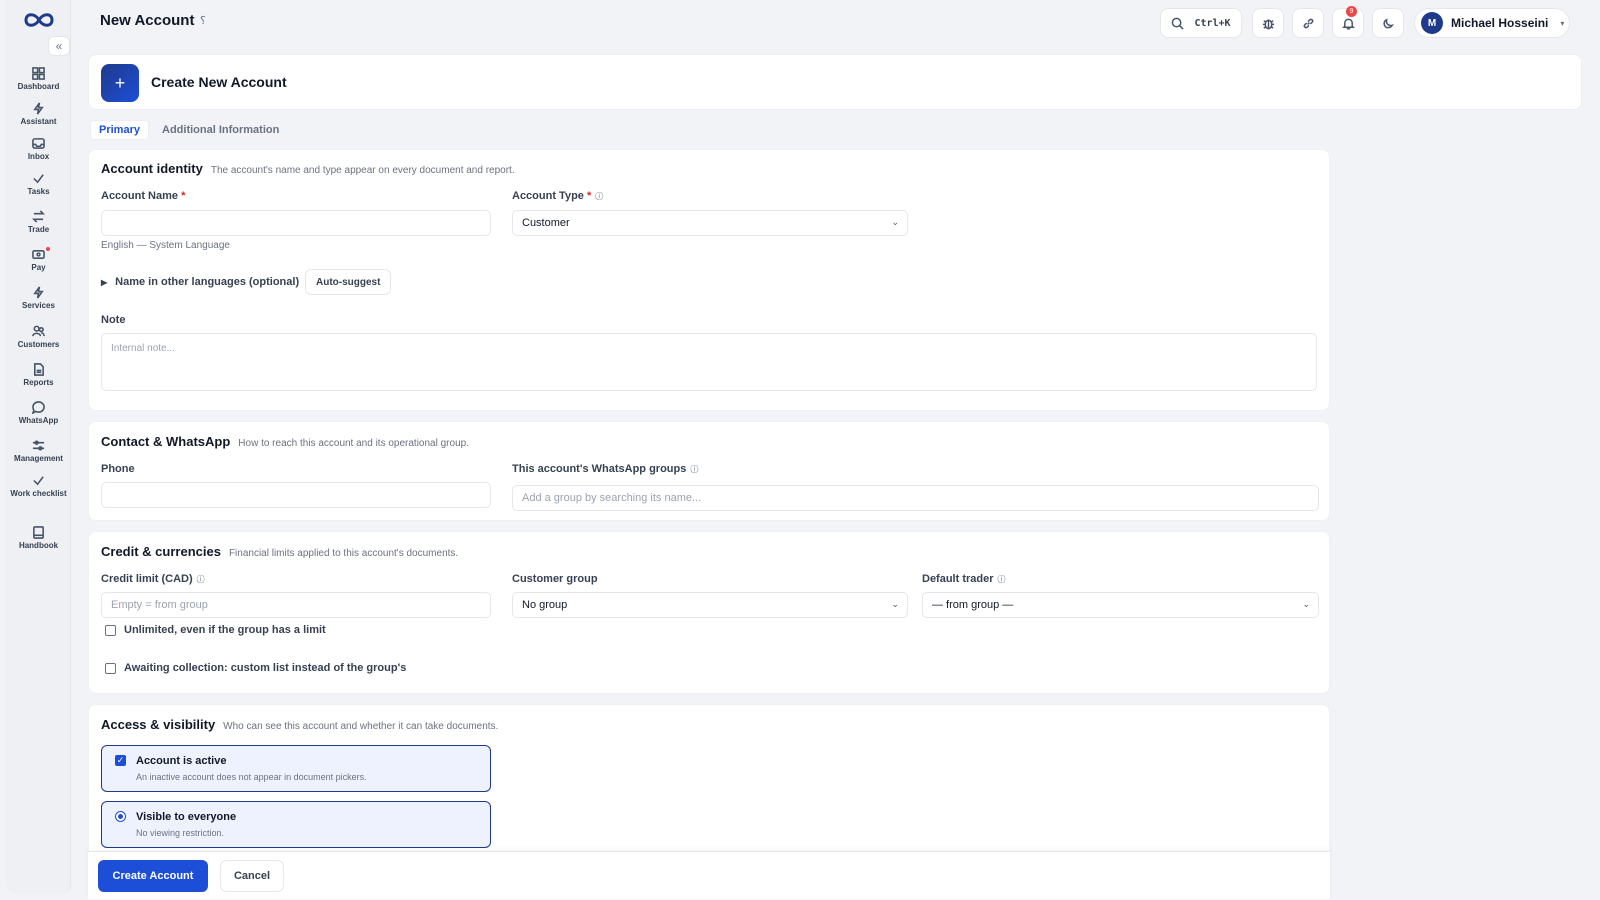 This screenshot has width=1600, height=900. I want to click on moon-icon, so click(1388, 23).